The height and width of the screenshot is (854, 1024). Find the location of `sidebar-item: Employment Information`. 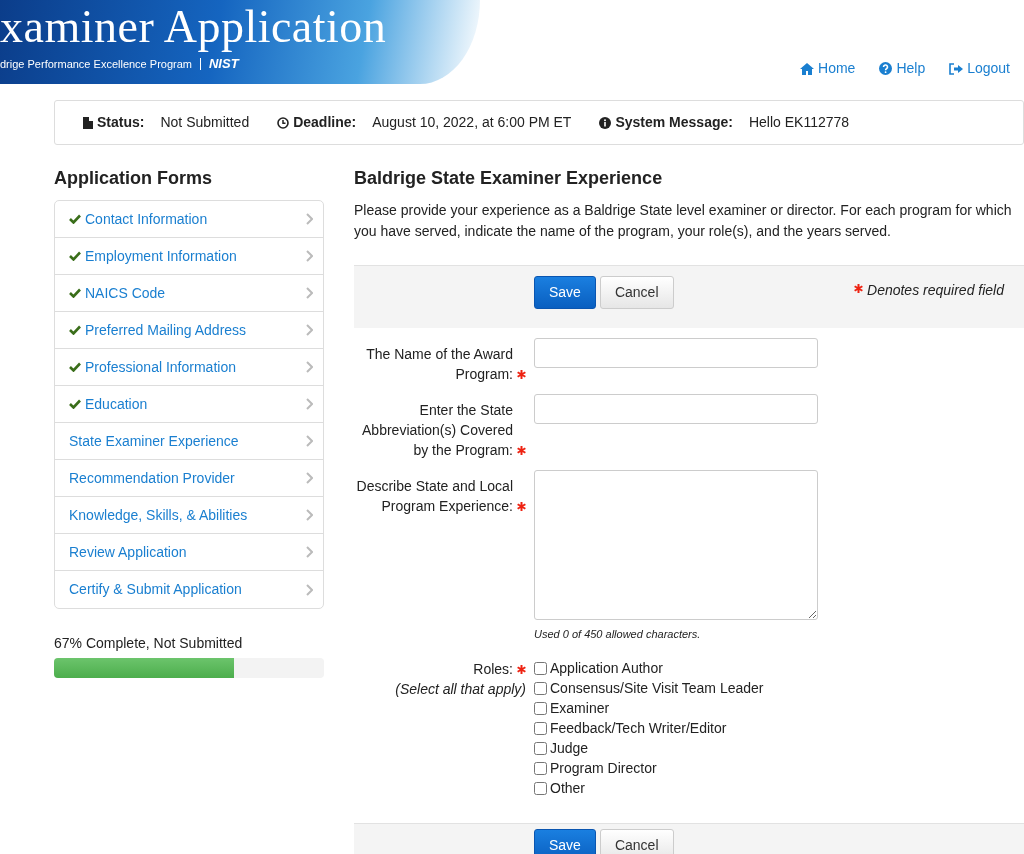

sidebar-item: Employment Information is located at coordinates (189, 256).